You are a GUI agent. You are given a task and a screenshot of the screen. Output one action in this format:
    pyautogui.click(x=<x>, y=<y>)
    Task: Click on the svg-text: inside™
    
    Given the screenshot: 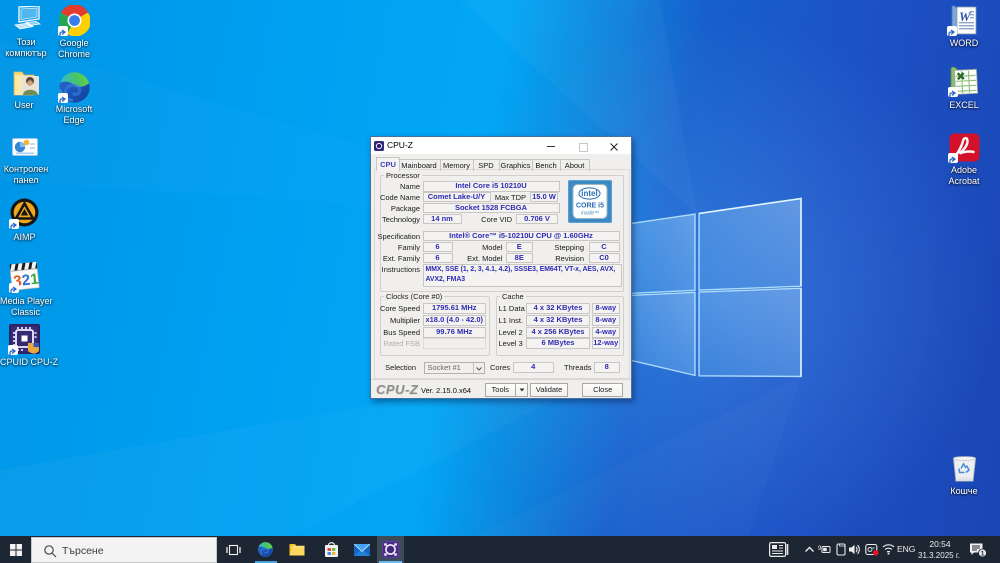 What is the action you would take?
    pyautogui.click(x=590, y=214)
    